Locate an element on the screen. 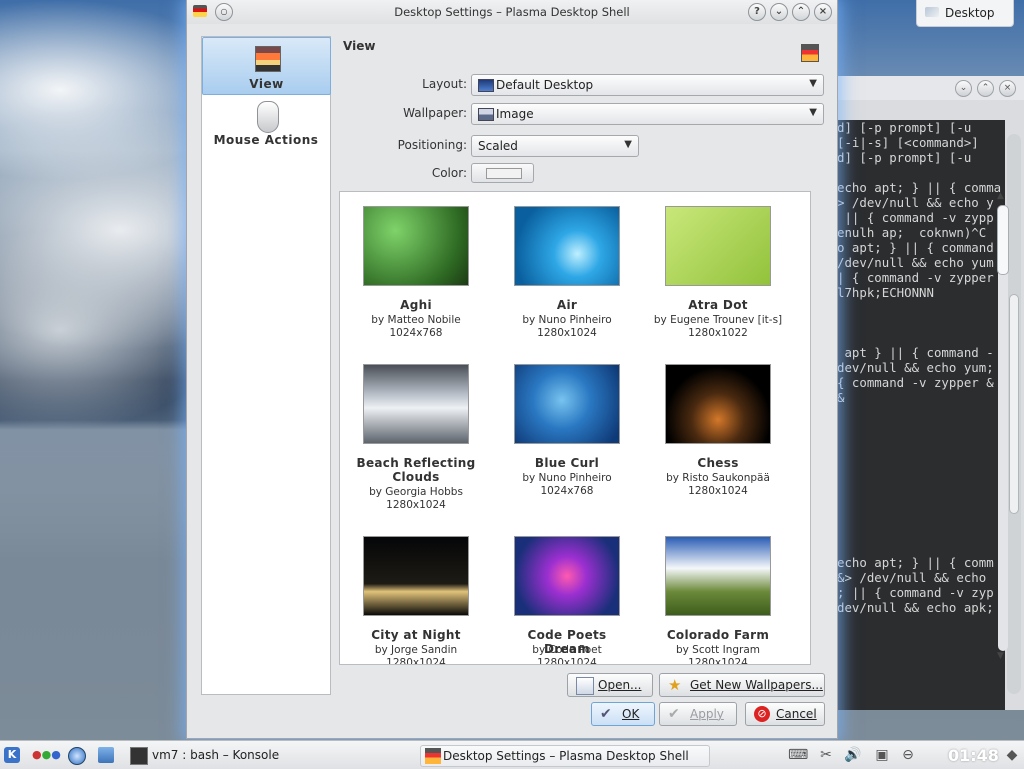  ok-button: ✔ OK is located at coordinates (623, 714).